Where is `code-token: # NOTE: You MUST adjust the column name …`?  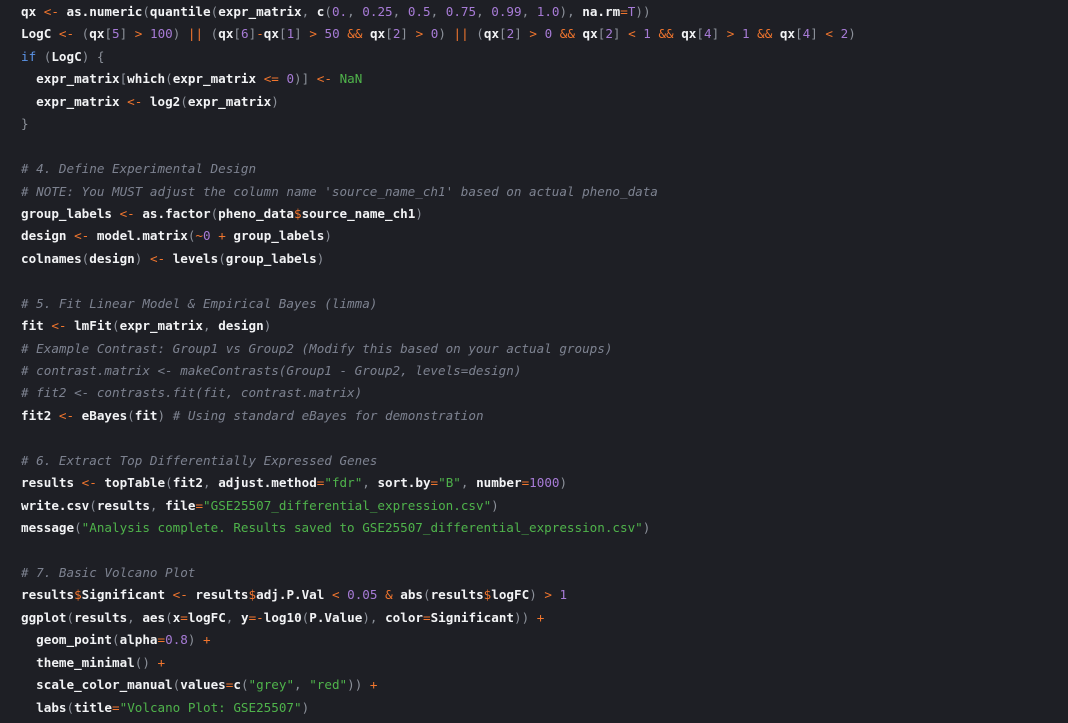 code-token: # NOTE: You MUST adjust the column name … is located at coordinates (339, 191).